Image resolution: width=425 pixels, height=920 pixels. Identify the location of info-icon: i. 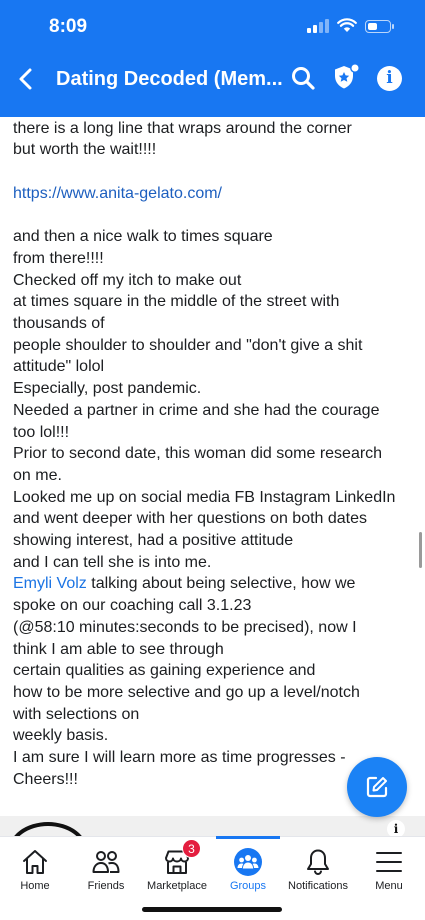
(389, 78).